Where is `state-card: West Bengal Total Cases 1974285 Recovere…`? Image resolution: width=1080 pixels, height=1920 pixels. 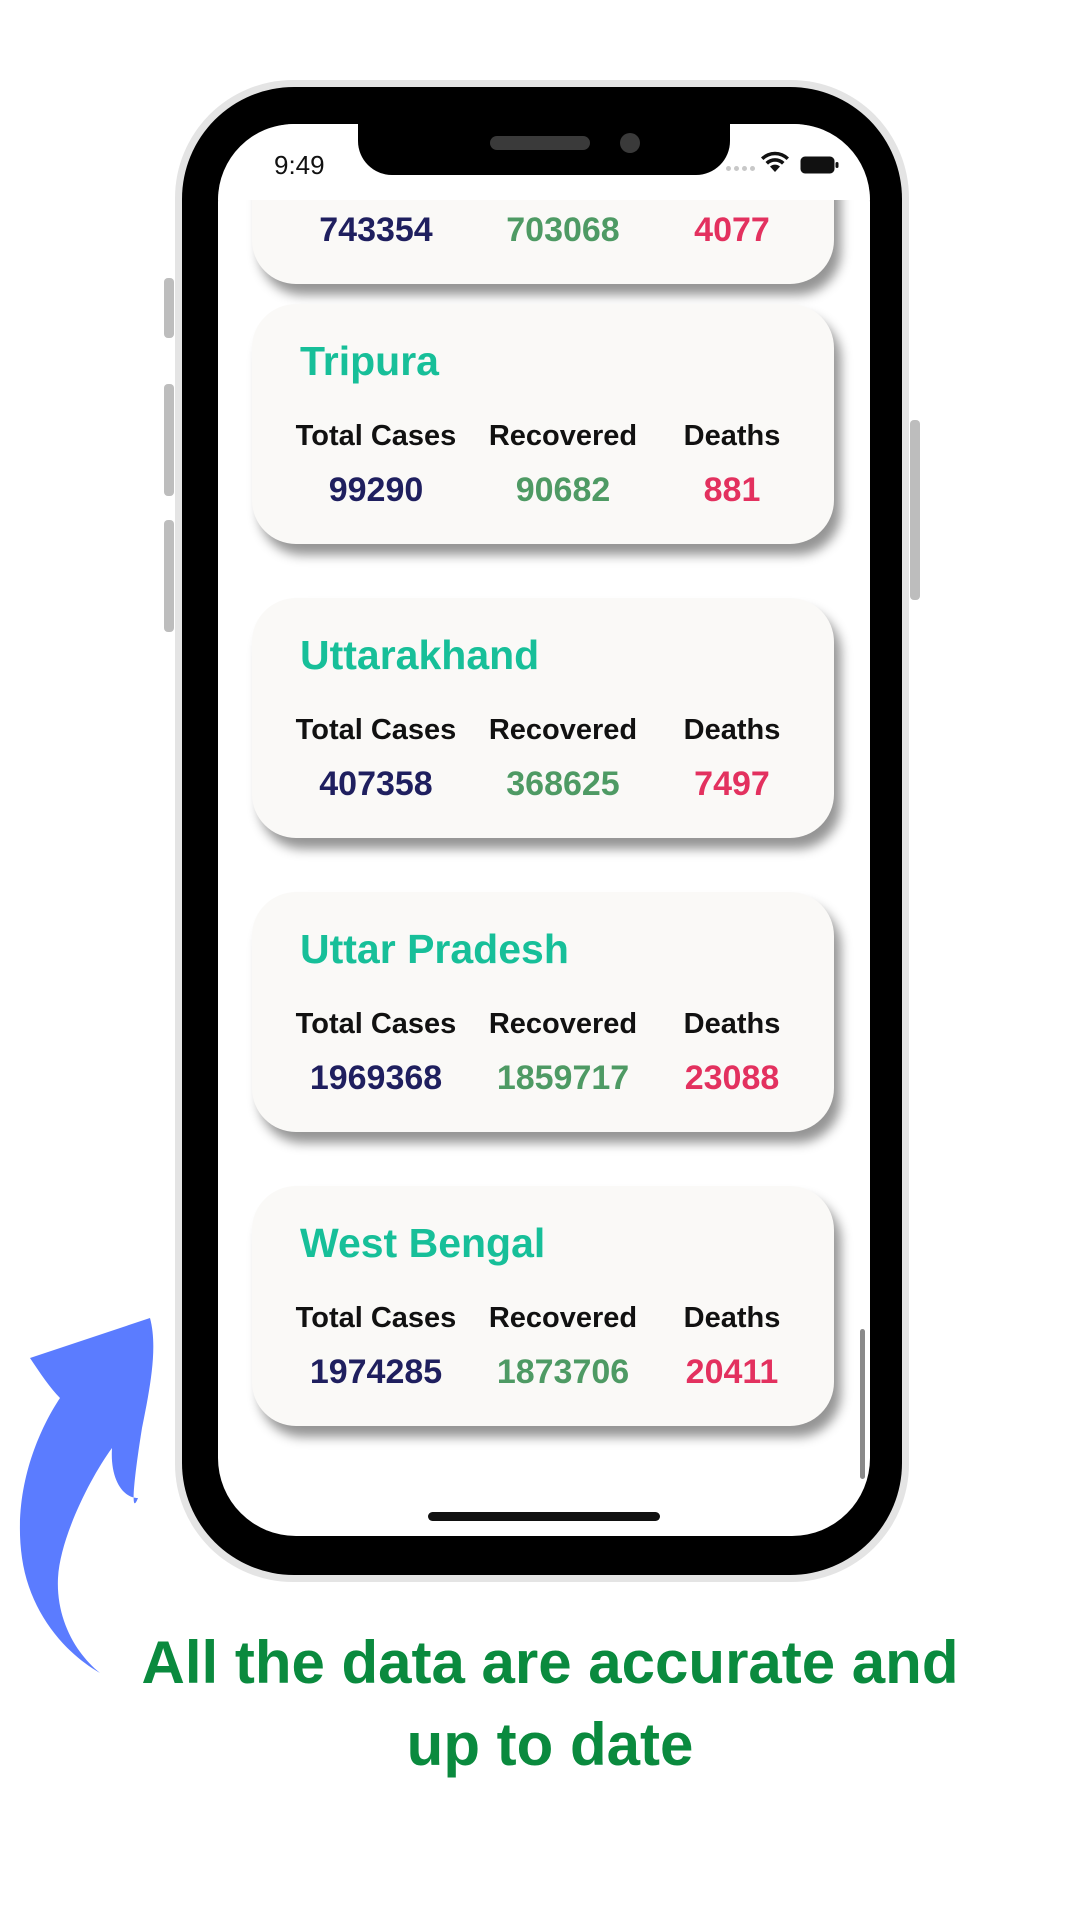
state-card: West Bengal Total Cases 1974285 Recovere… is located at coordinates (543, 1306).